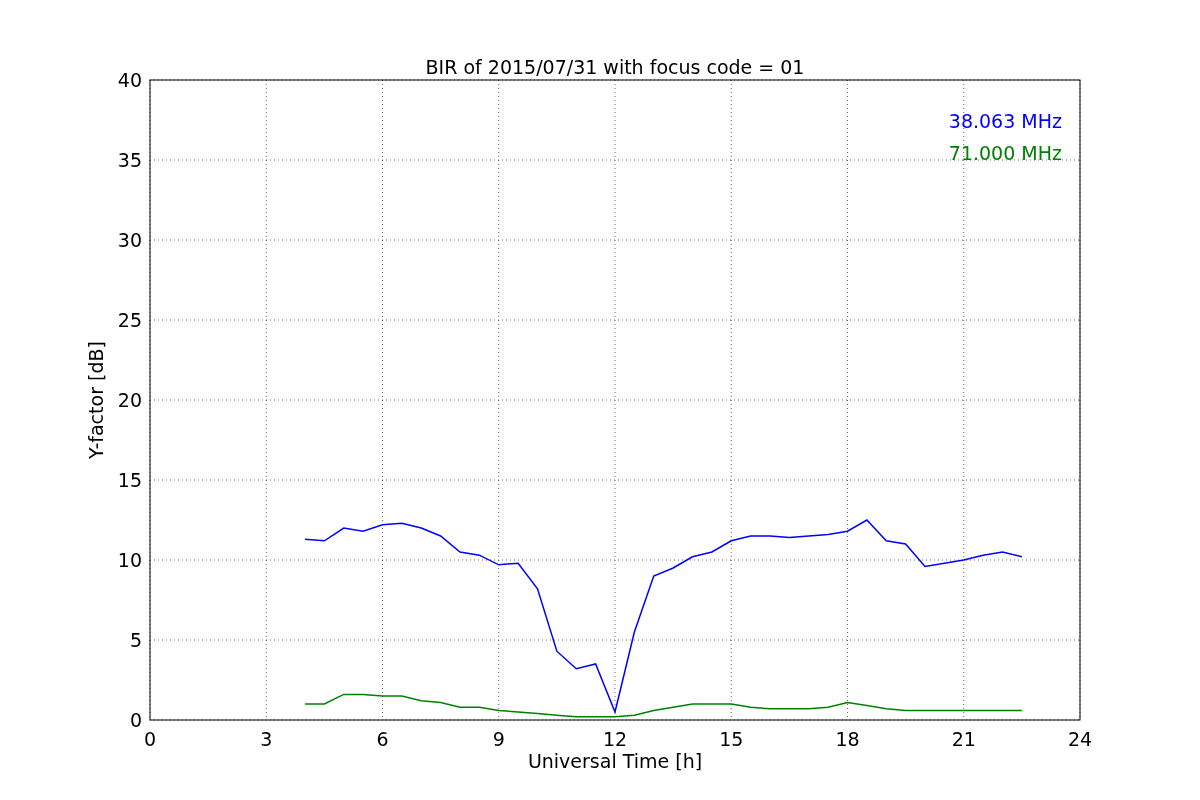 This screenshot has height=800, width=1200. I want to click on x-tick-label: 12, so click(615, 739).